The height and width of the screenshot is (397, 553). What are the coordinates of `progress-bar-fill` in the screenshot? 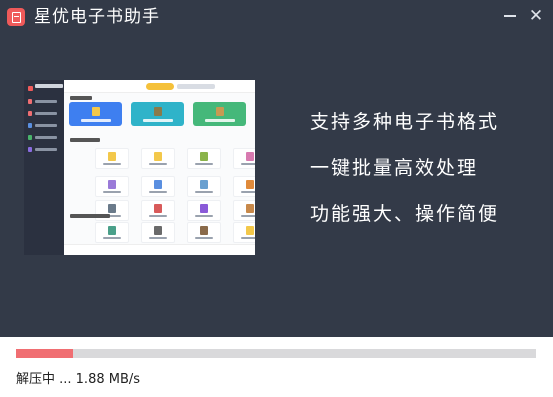 It's located at (45, 353).